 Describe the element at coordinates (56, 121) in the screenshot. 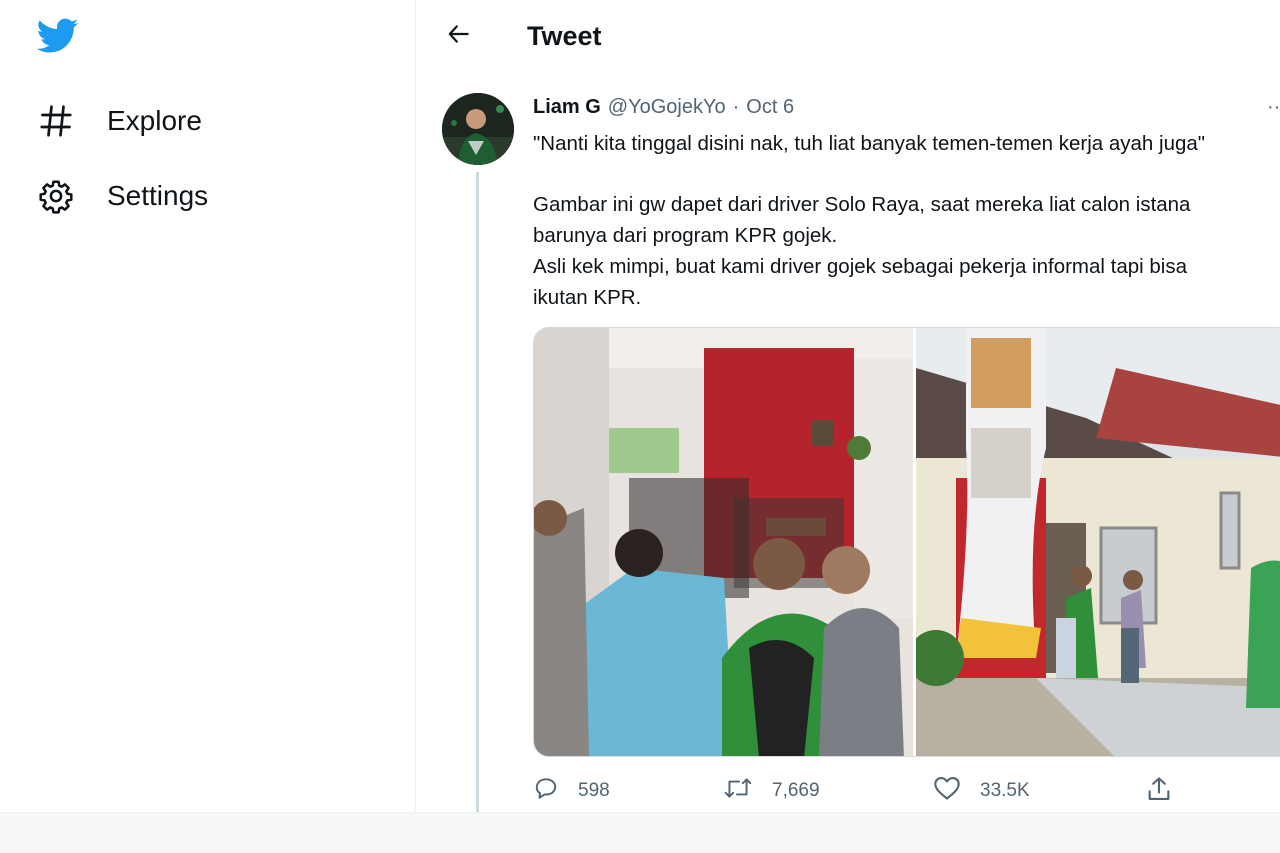

I see `hashtag-icon` at that location.